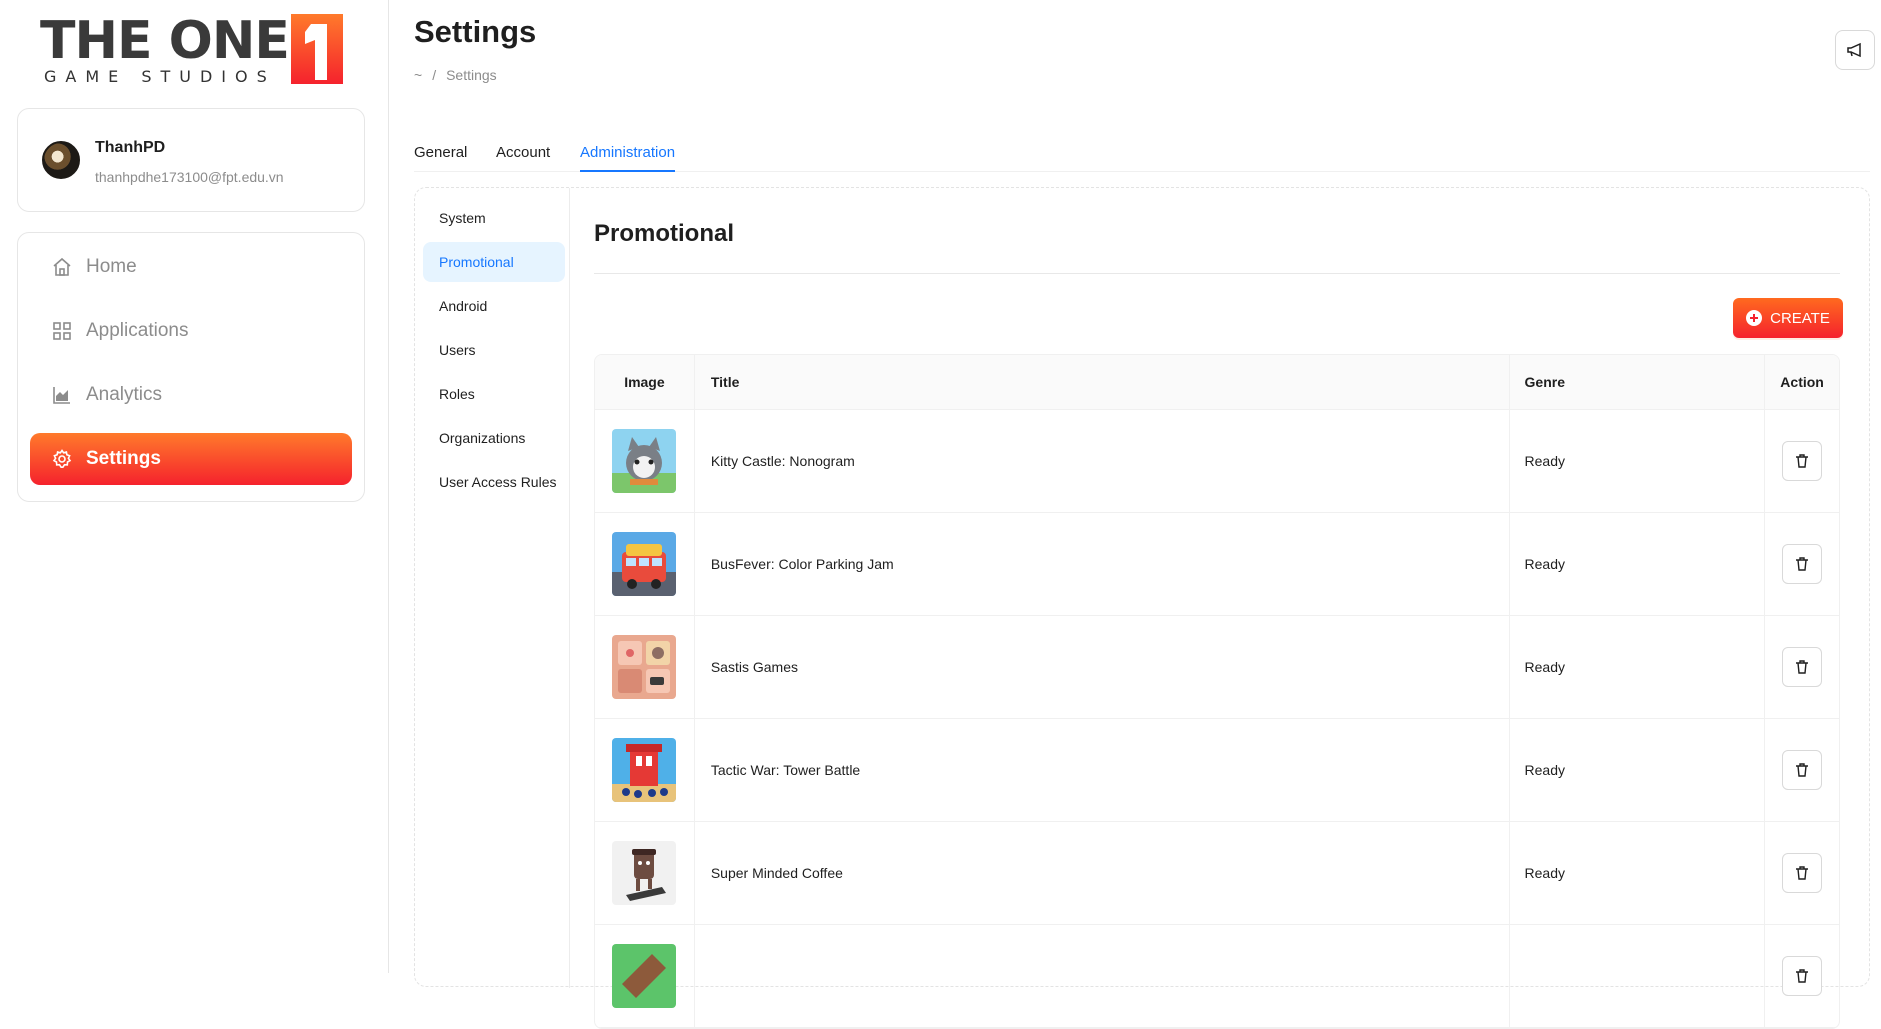 The width and height of the screenshot is (1881, 1029). I want to click on tab-account: Account, so click(523, 158).